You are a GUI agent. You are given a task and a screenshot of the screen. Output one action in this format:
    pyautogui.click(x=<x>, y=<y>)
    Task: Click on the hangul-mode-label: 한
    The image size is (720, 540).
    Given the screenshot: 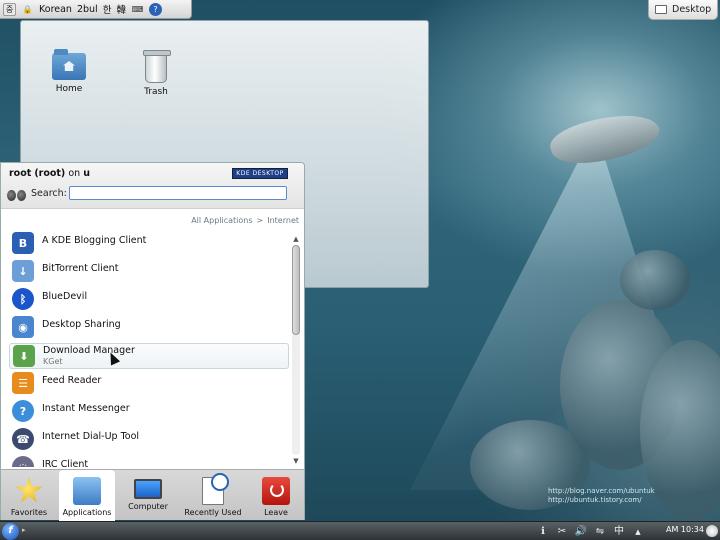 What is the action you would take?
    pyautogui.click(x=107, y=9)
    